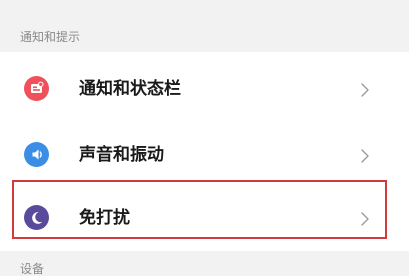  I want to click on moon-icon, so click(36, 217).